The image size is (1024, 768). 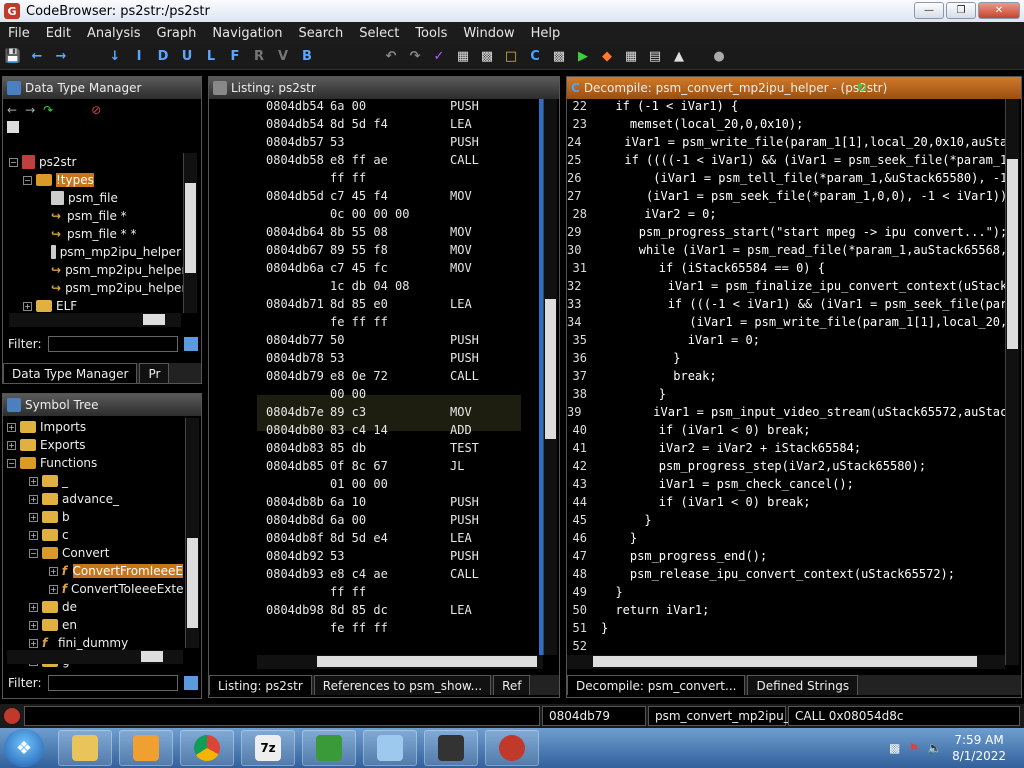 I want to click on undo-icon: ↶, so click(x=391, y=57).